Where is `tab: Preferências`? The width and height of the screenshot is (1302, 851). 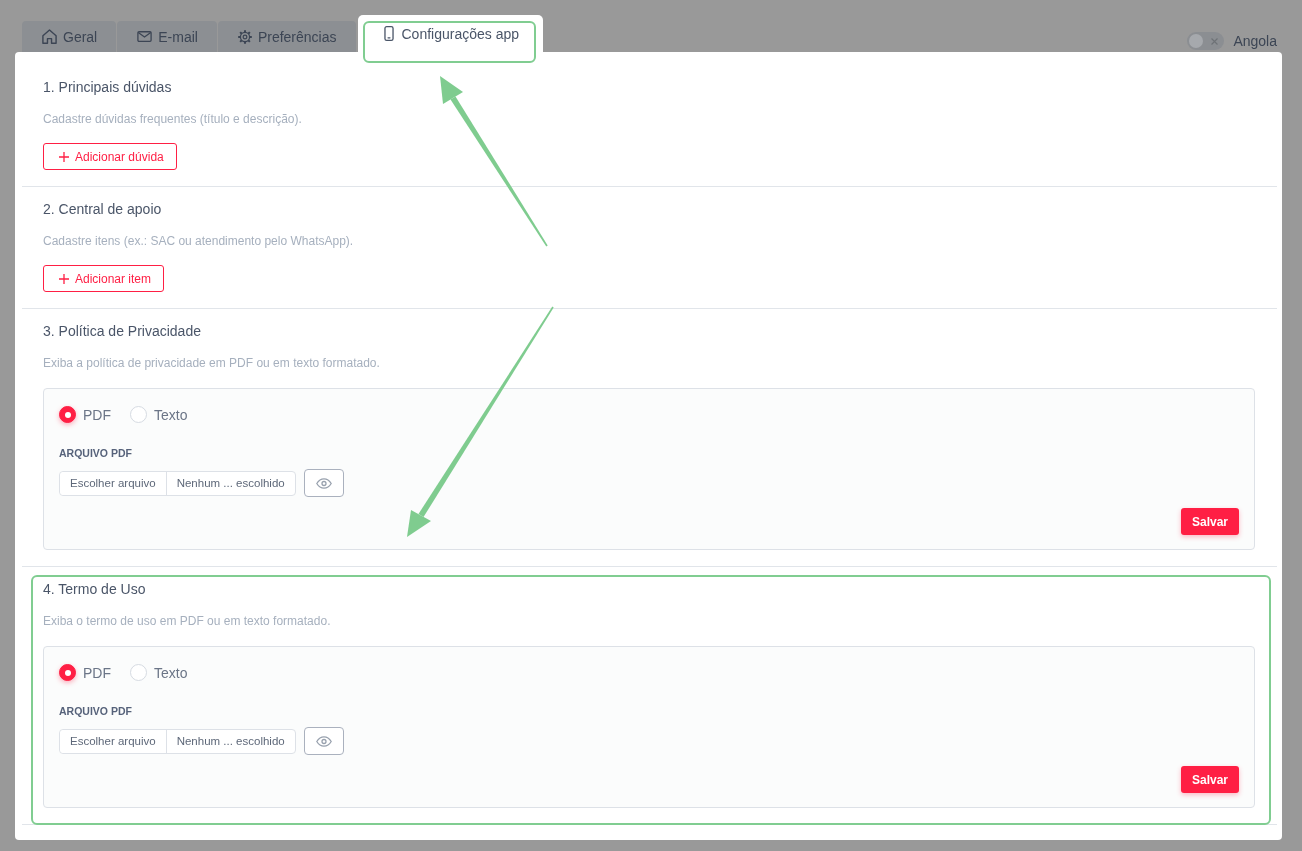 tab: Preferências is located at coordinates (286, 36).